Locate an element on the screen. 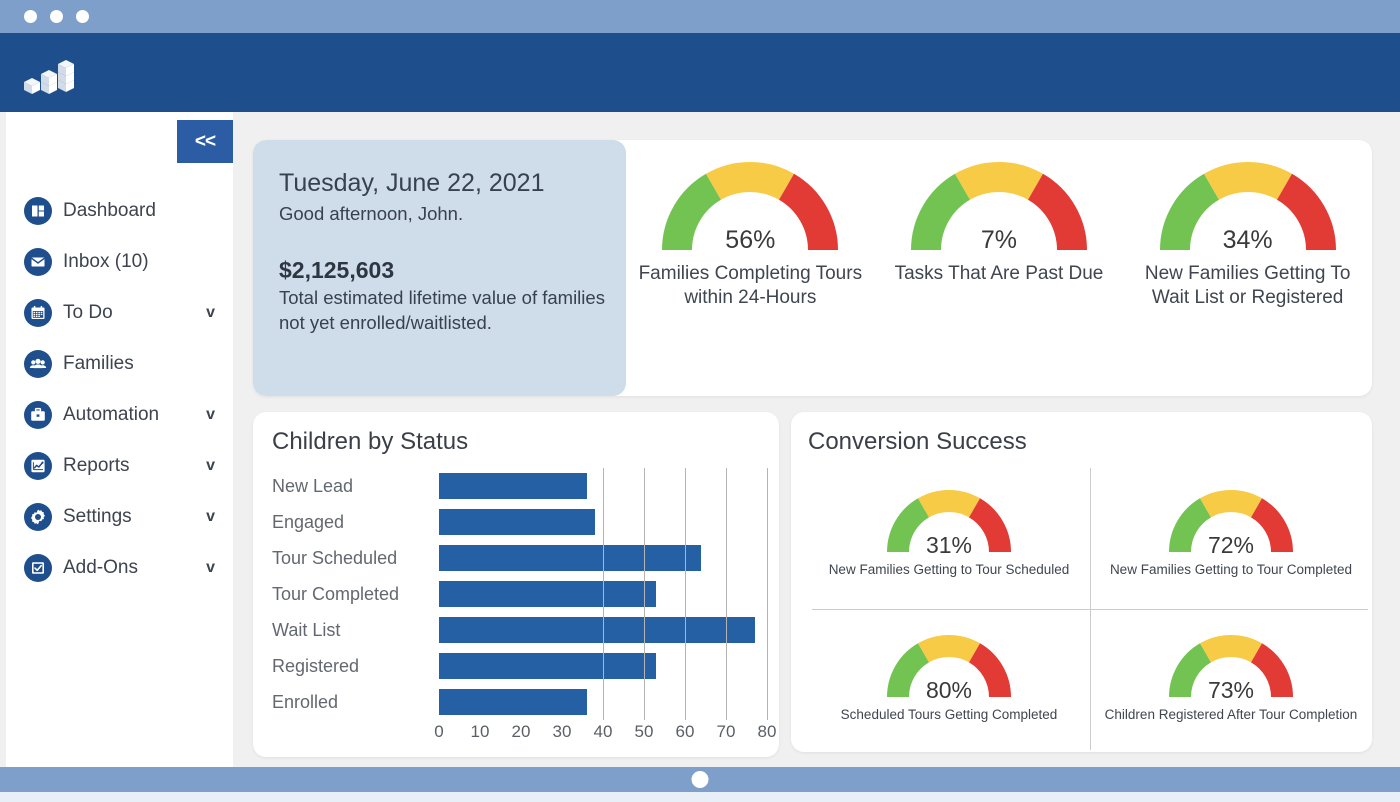 This screenshot has height=802, width=1400. app-header is located at coordinates (700, 72).